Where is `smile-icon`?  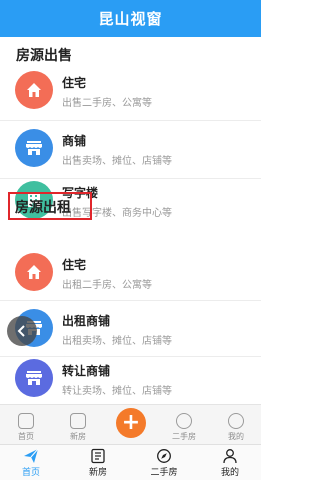 smile-icon is located at coordinates (236, 421).